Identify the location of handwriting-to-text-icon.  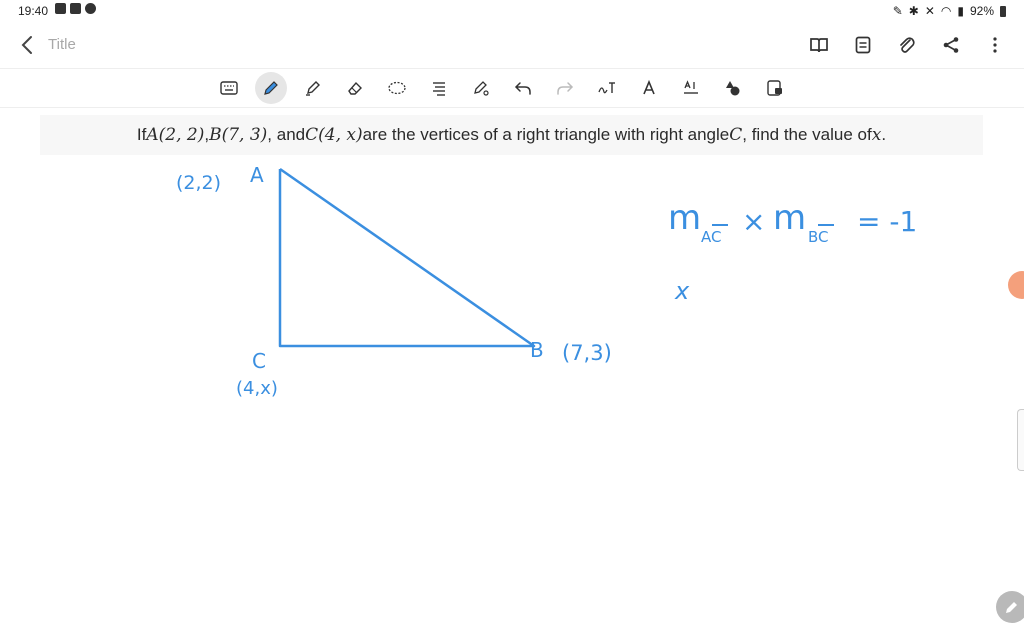
(606, 88).